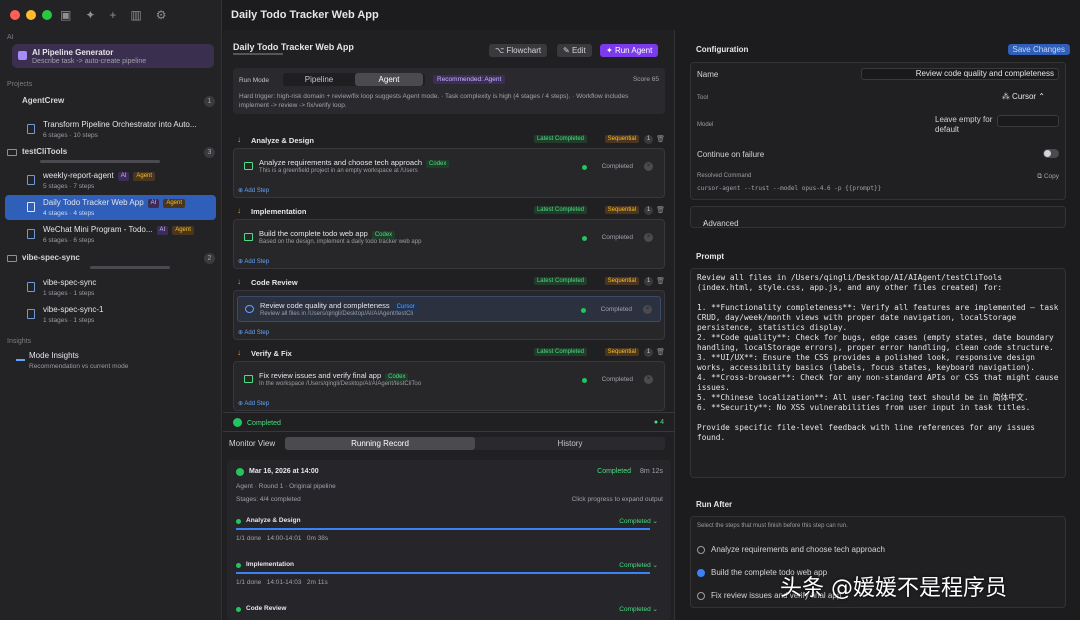 The width and height of the screenshot is (1080, 620). I want to click on flowchart-button: ⌥ Flowchart, so click(518, 50).